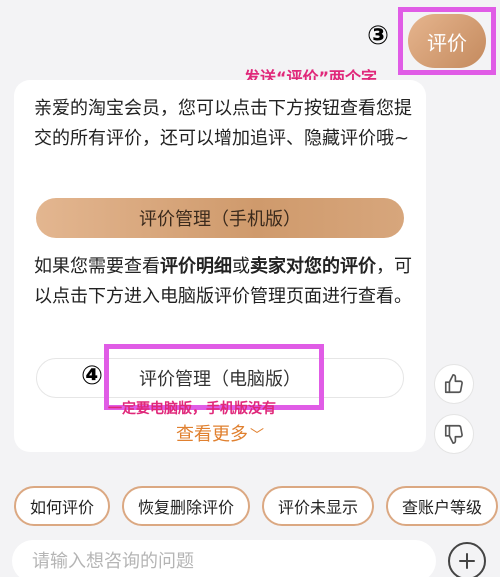 The image size is (500, 577). Describe the element at coordinates (196, 266) in the screenshot. I see `p2-bold-detail: 评价明细` at that location.